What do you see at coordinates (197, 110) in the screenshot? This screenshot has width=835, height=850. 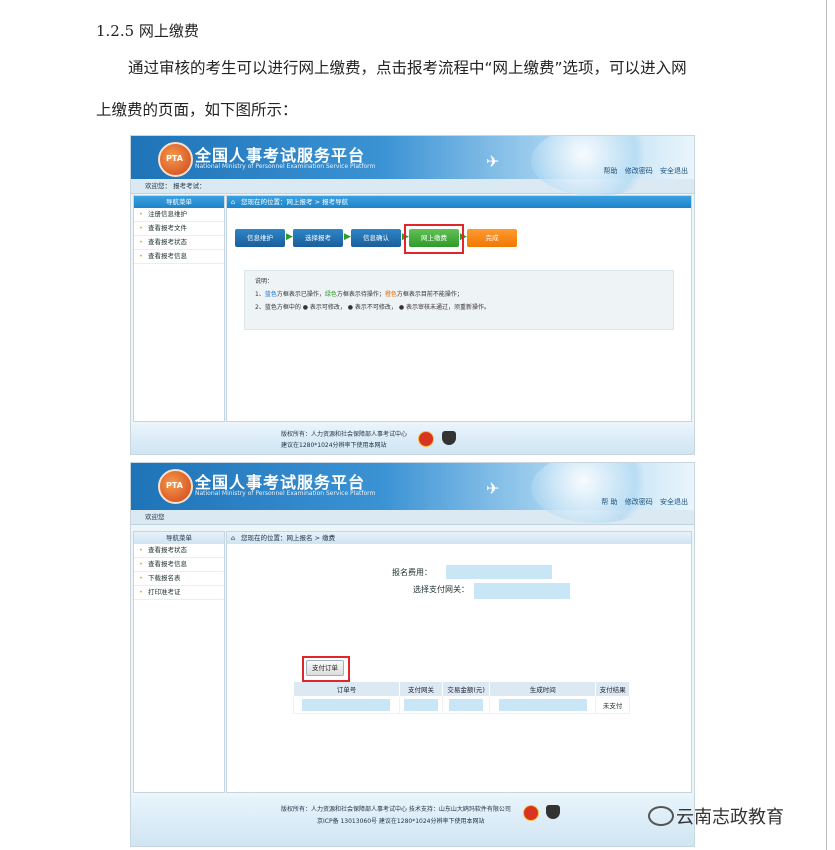 I see `body-paragraph-continued: 上缴费的页面，如下图所示：` at bounding box center [197, 110].